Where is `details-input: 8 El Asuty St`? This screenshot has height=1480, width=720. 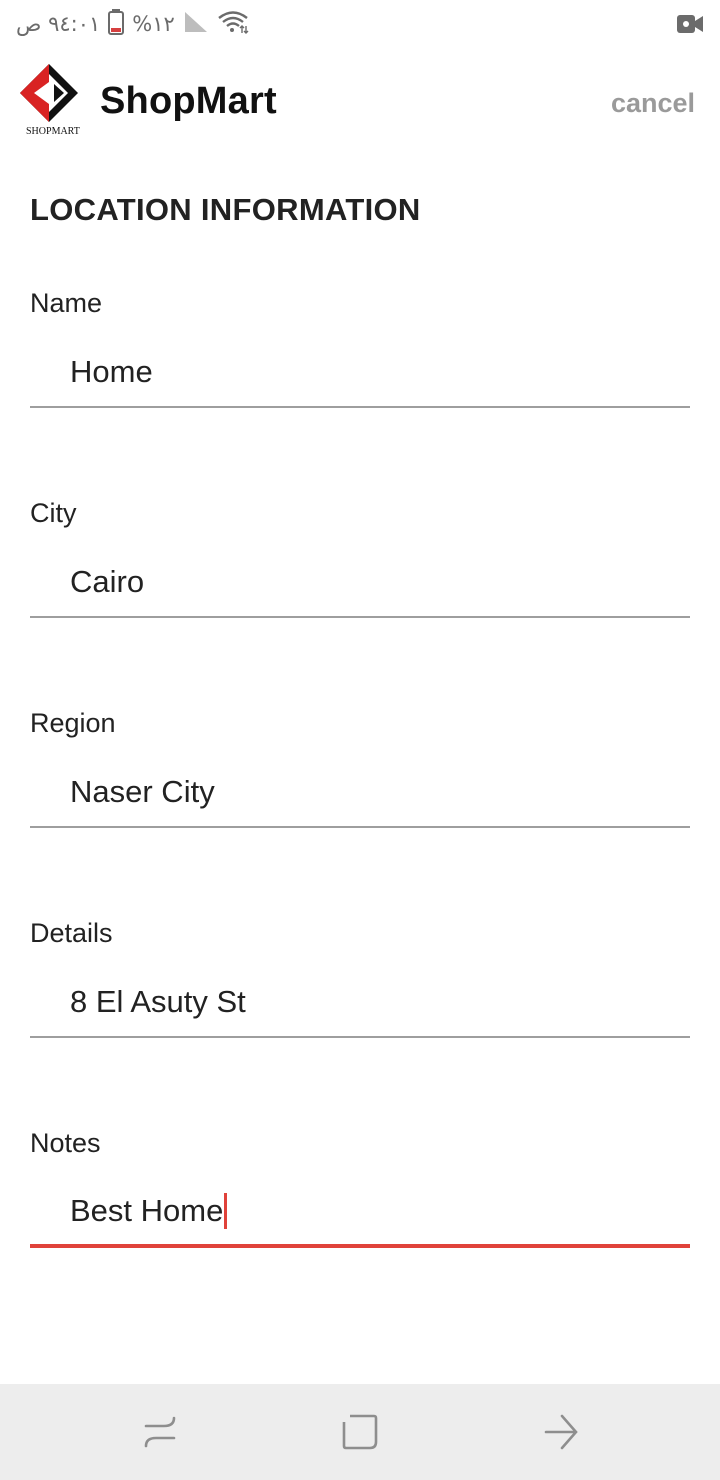
details-input: 8 El Asuty St is located at coordinates (360, 1003).